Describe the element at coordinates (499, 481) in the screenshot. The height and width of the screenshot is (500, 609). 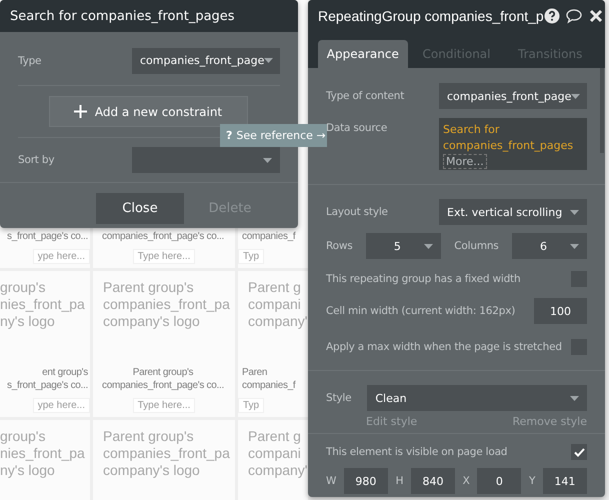
I see `dimension-field: 0` at that location.